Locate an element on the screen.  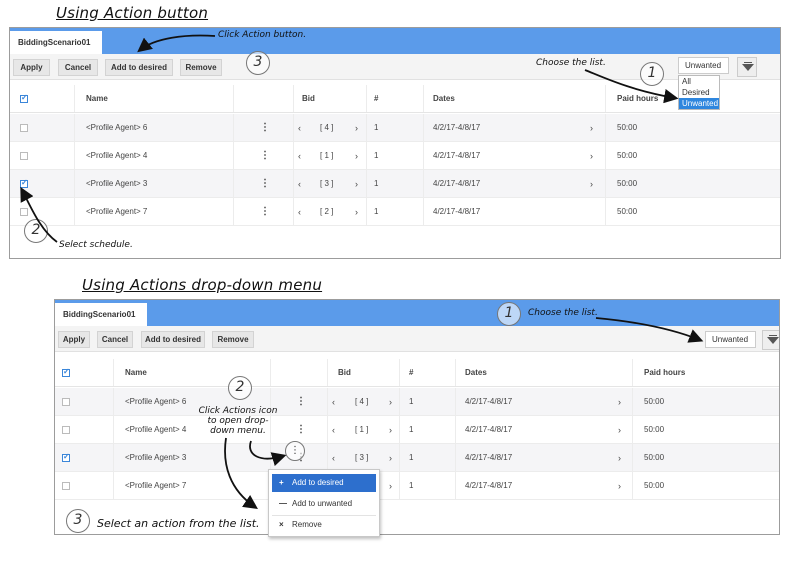
arrow-to-checkbox is located at coordinates (39, 214).